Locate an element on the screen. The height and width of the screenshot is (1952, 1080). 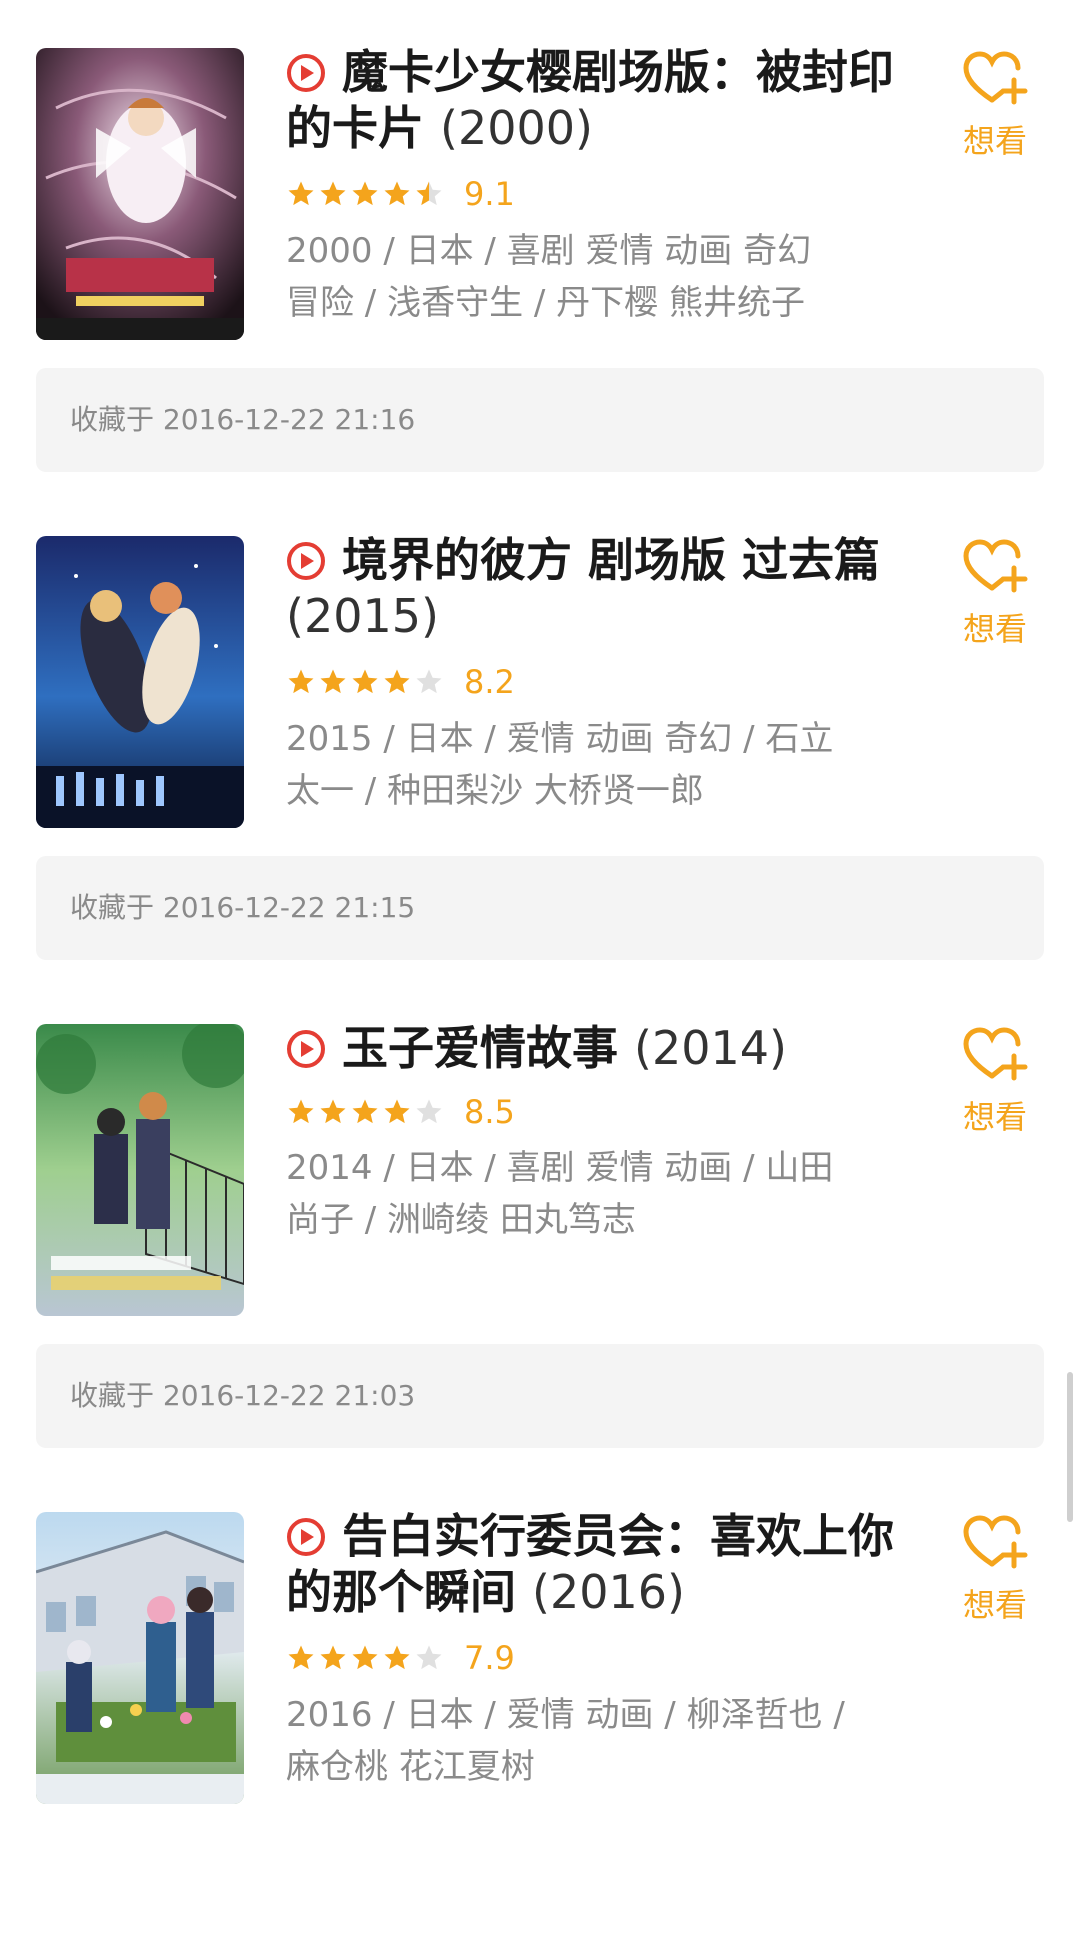
movie-title: 魔卡少女樱剧场版：被封印的卡片 (2000) is located at coordinates (591, 100).